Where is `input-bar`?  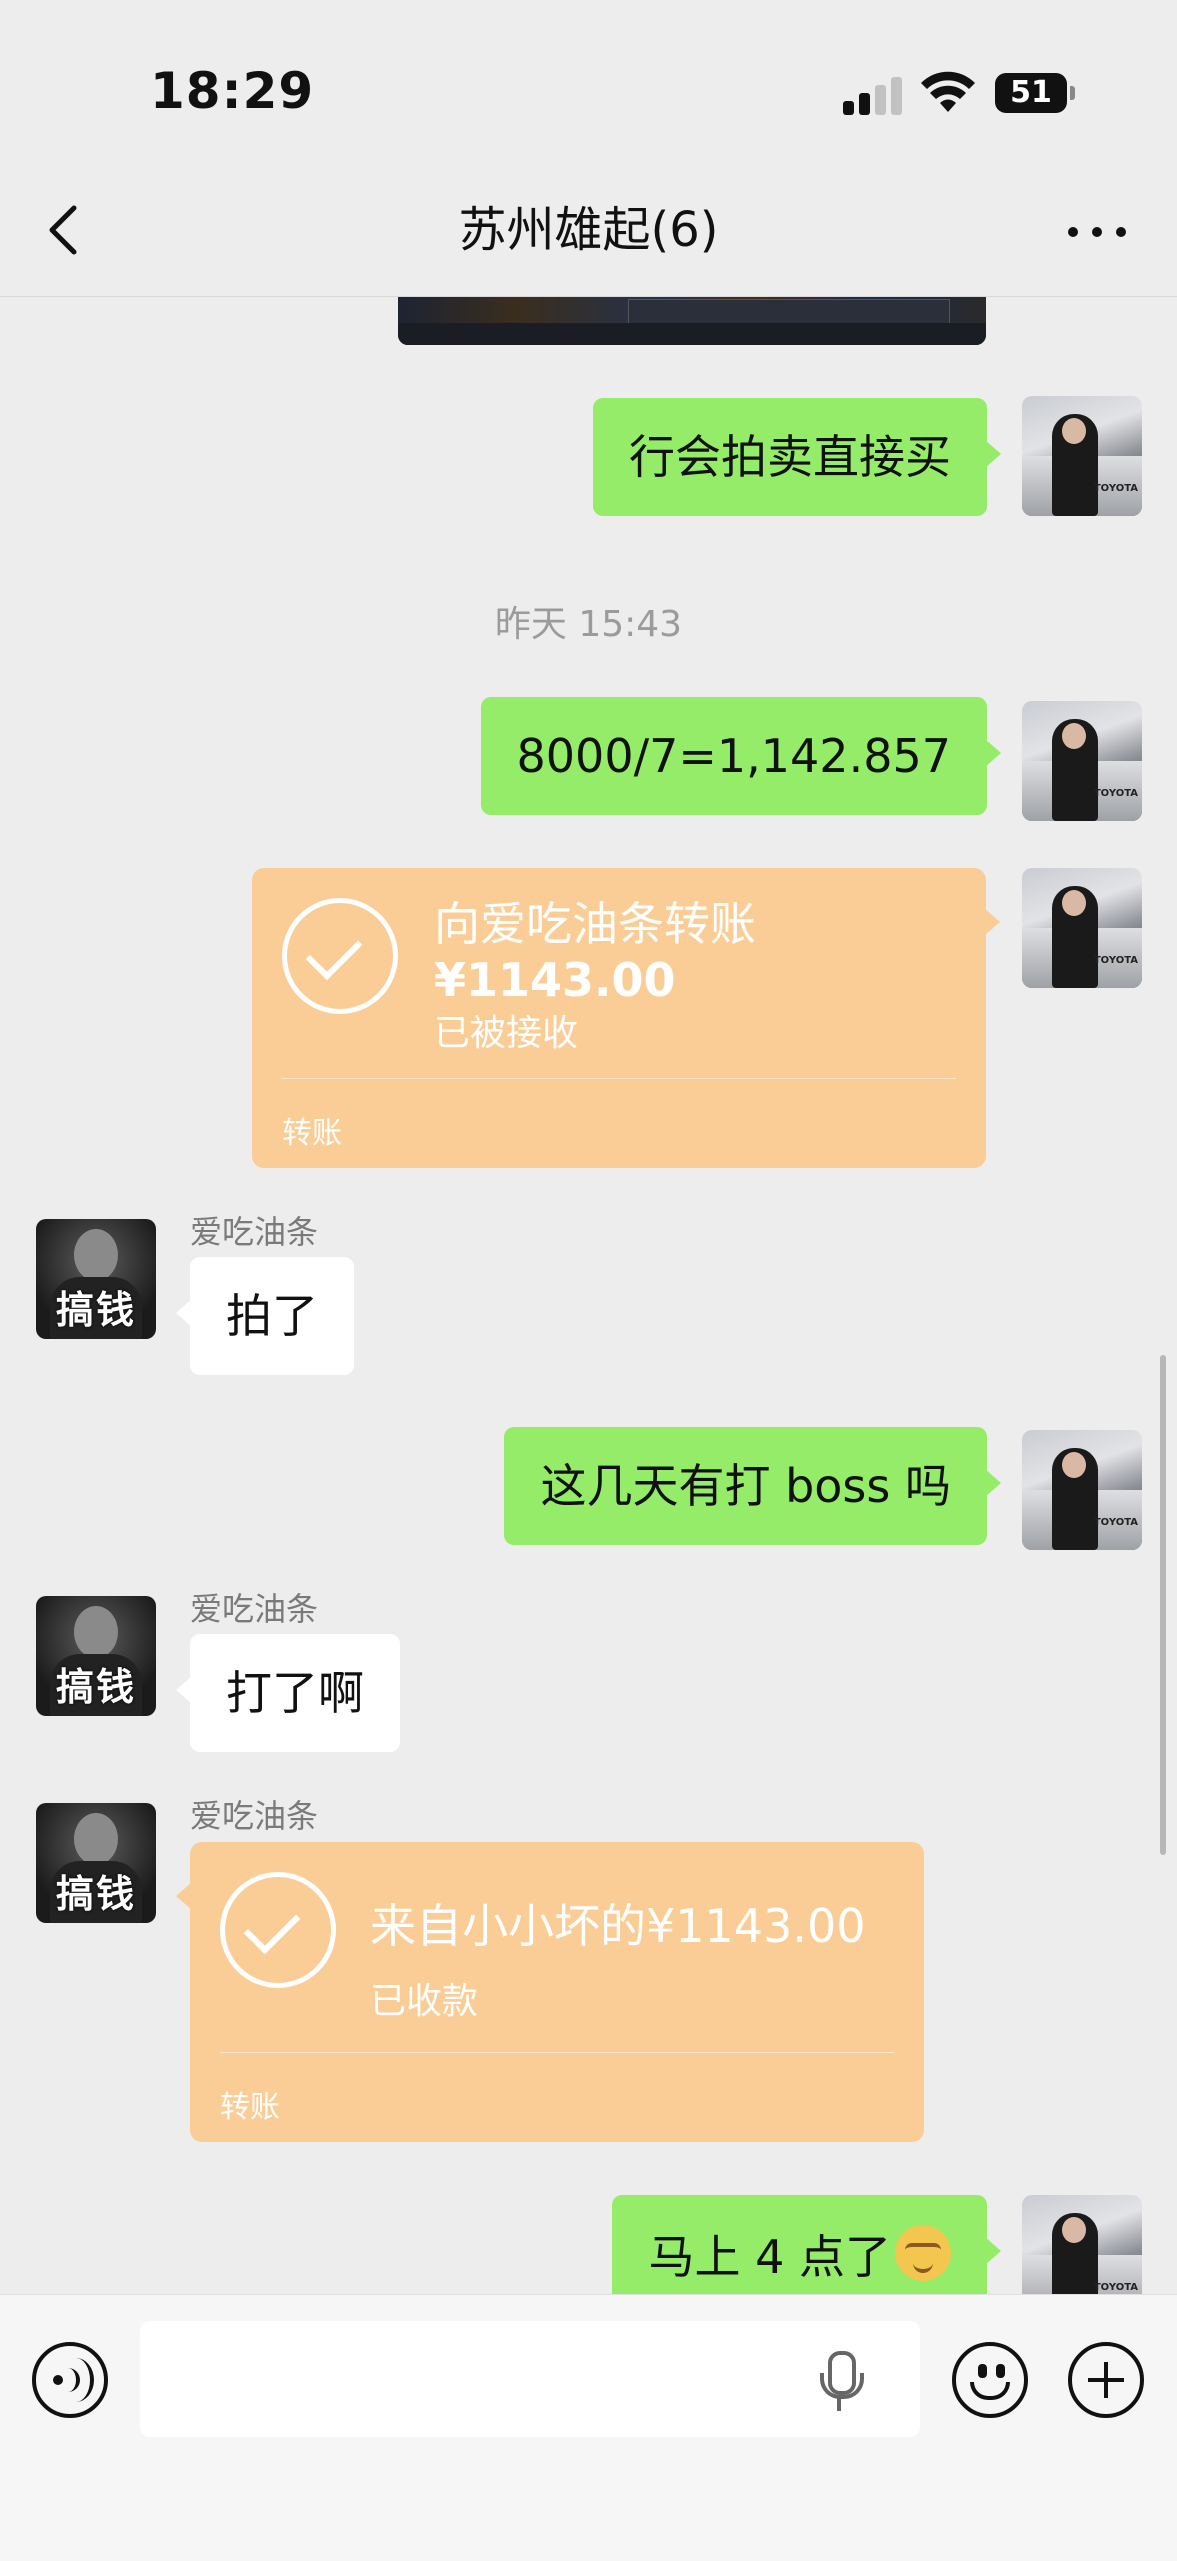
input-bar is located at coordinates (588, 2427).